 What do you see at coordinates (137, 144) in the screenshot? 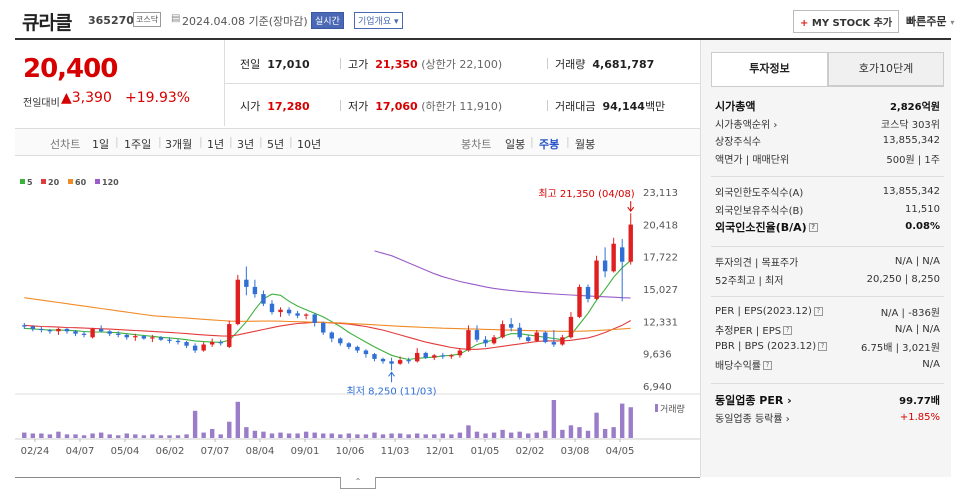
I see `period-1w: 1주일` at bounding box center [137, 144].